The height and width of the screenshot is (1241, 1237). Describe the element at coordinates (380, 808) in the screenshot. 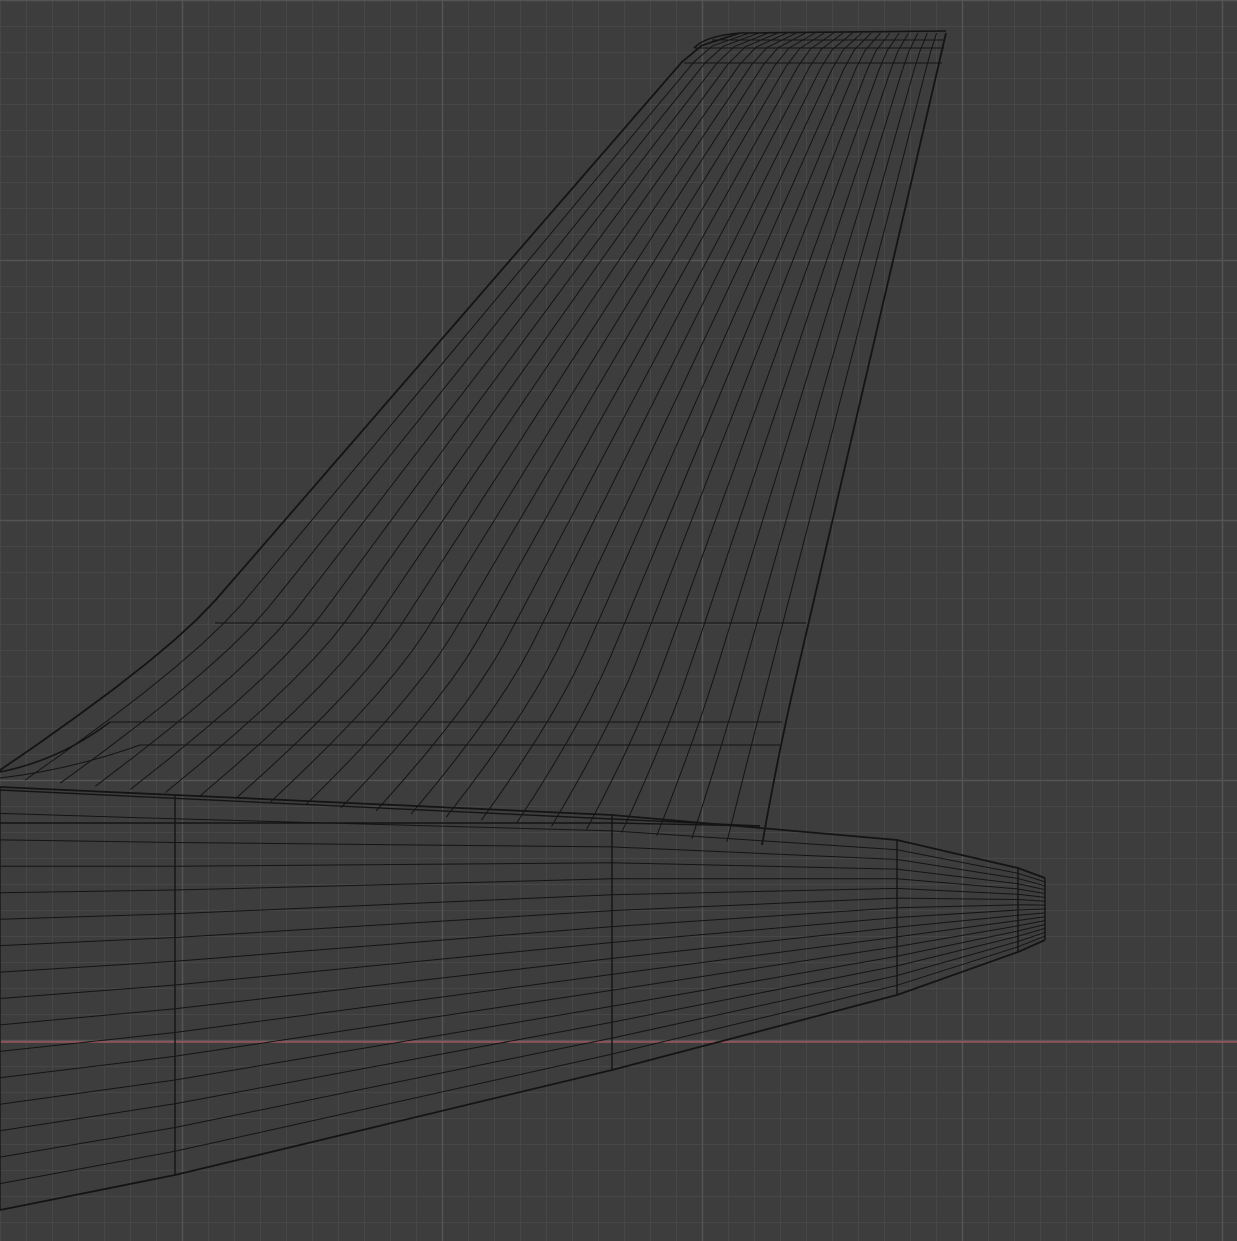

I see `fin-root-edge` at that location.